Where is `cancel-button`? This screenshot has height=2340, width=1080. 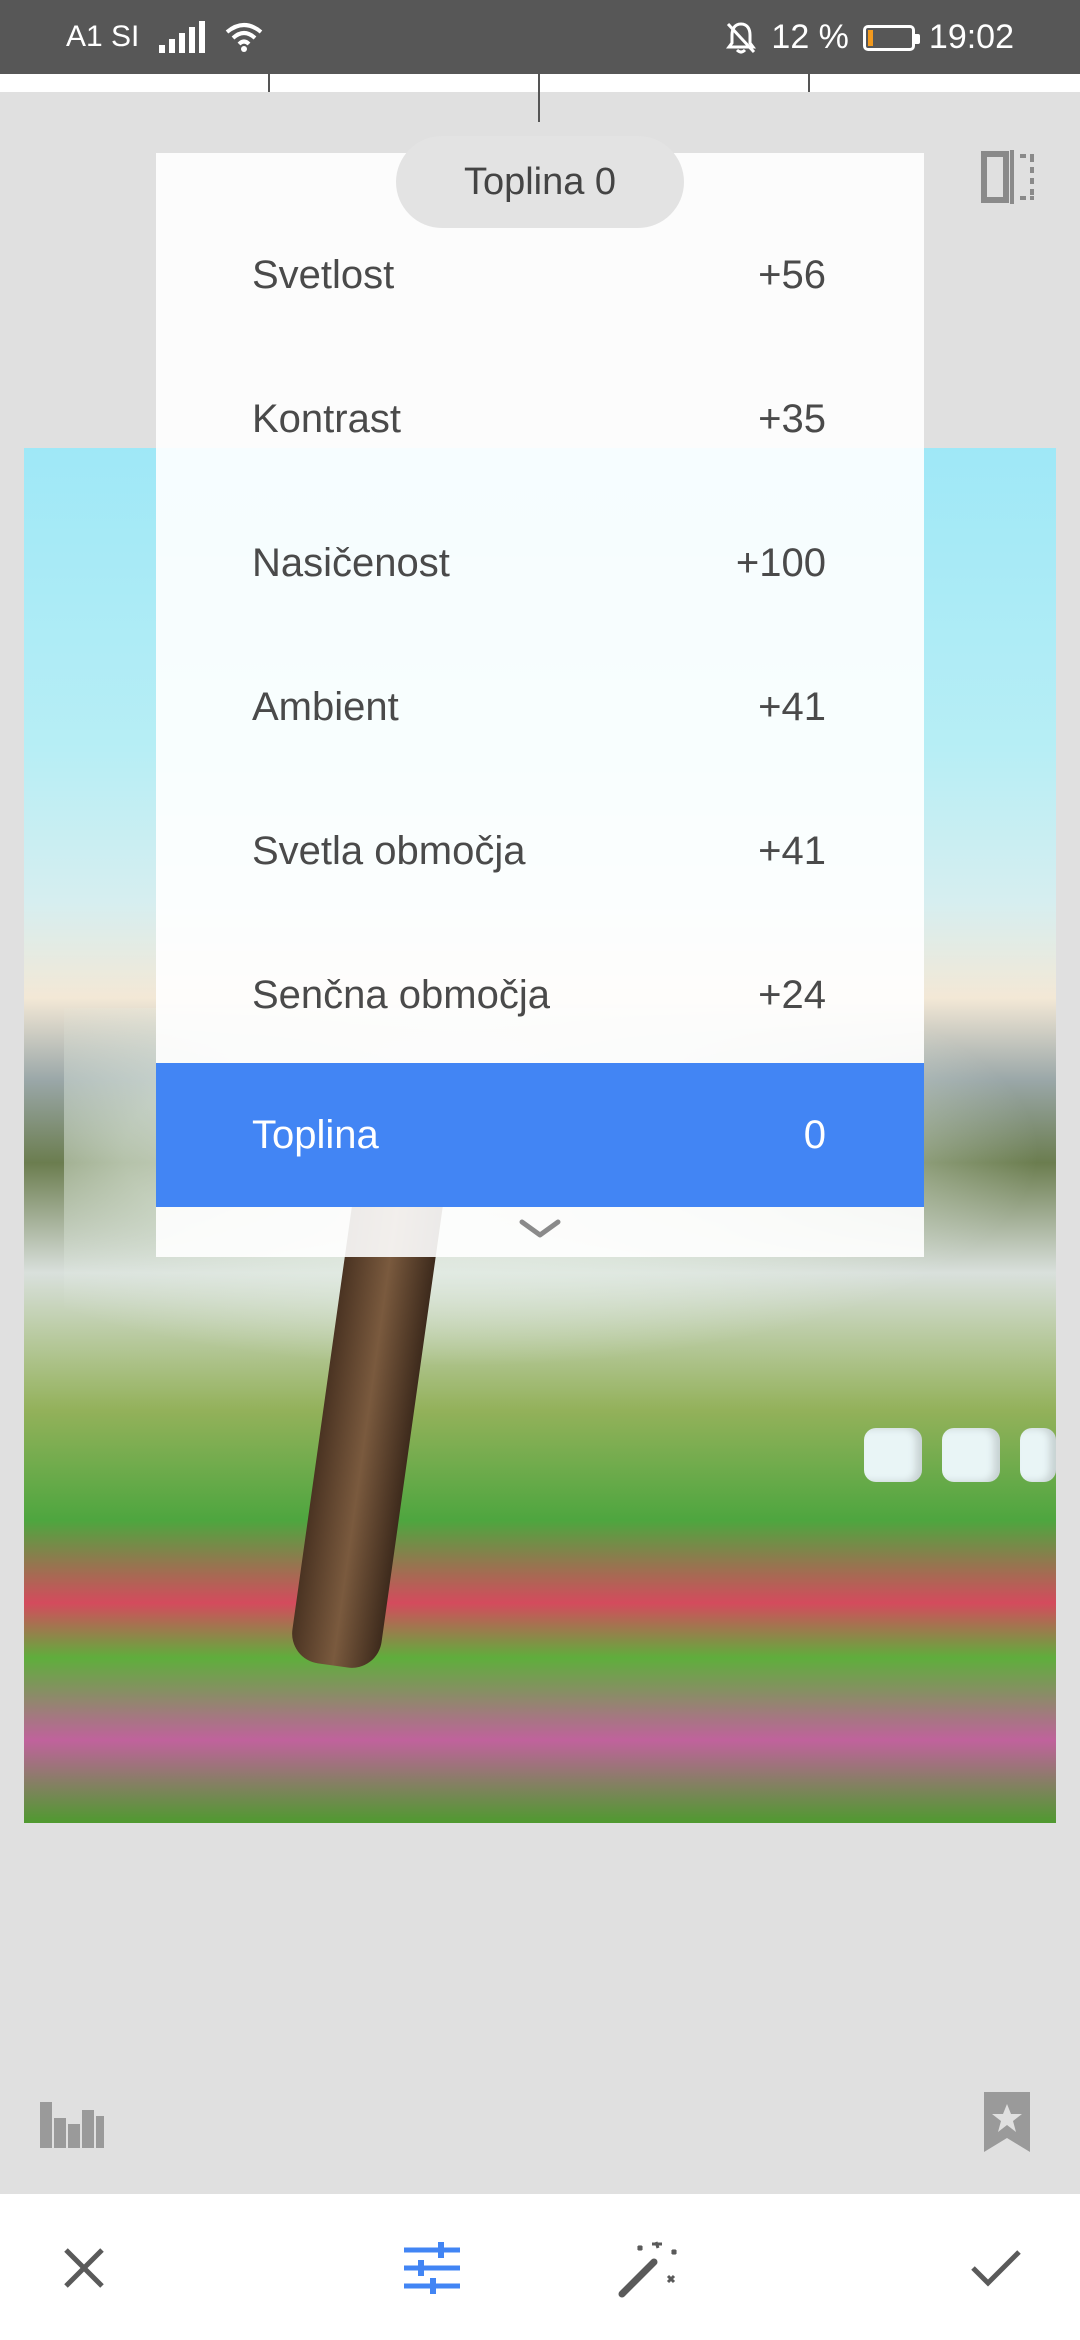
cancel-button is located at coordinates (84, 2268).